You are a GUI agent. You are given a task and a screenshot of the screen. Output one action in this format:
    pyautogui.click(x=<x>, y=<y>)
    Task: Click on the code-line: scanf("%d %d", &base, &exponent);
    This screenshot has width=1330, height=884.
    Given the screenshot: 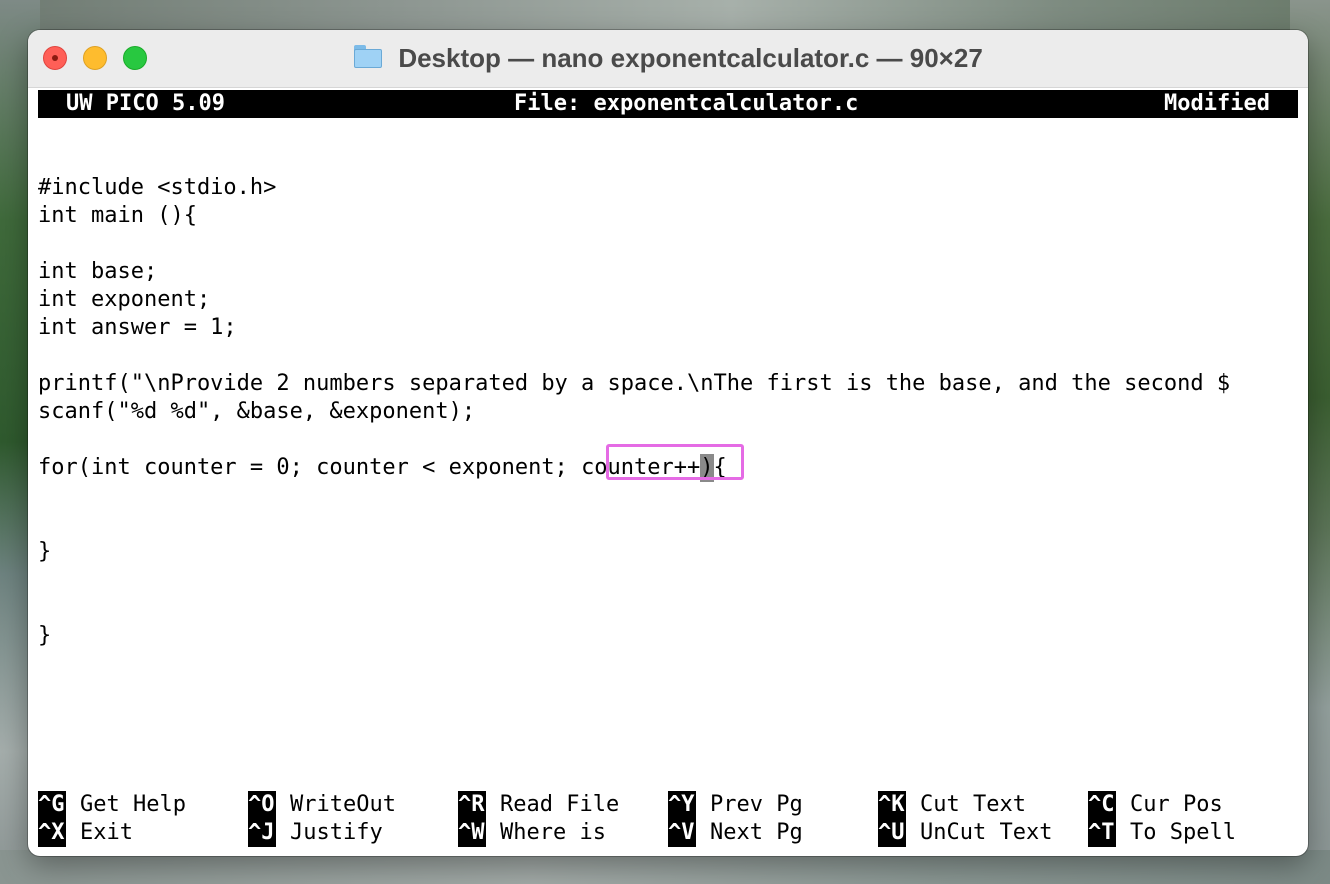 What is the action you would take?
    pyautogui.click(x=669, y=412)
    